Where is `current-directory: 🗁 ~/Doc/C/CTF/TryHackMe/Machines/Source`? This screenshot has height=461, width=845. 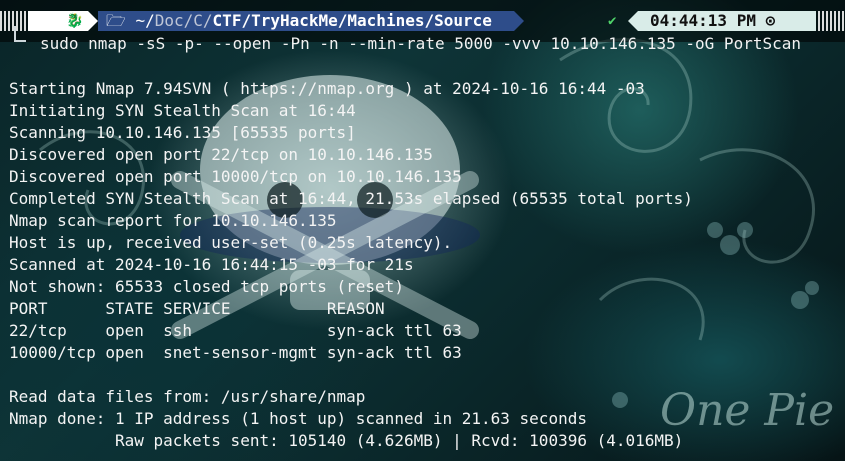 current-directory: 🗁 ~/Doc/C/CTF/TryHackMe/Machines/Source is located at coordinates (306, 21).